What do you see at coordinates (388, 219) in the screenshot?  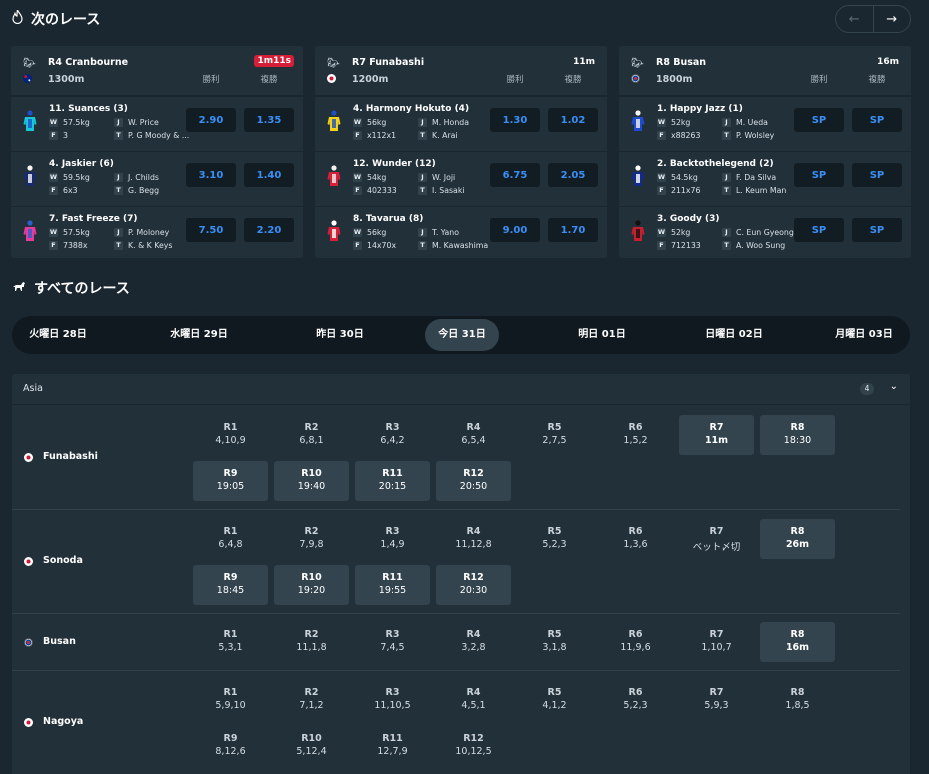 I see `runner-name: 8. Tavarua (8)` at bounding box center [388, 219].